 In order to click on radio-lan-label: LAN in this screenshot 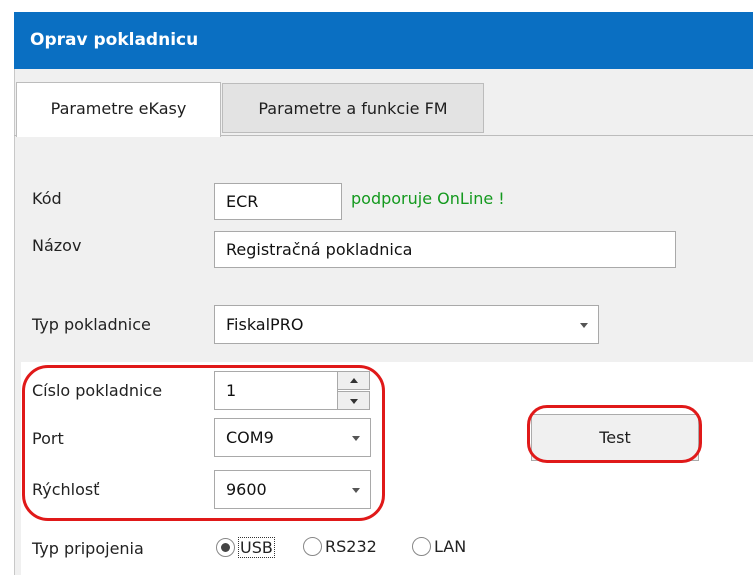, I will do `click(450, 546)`.